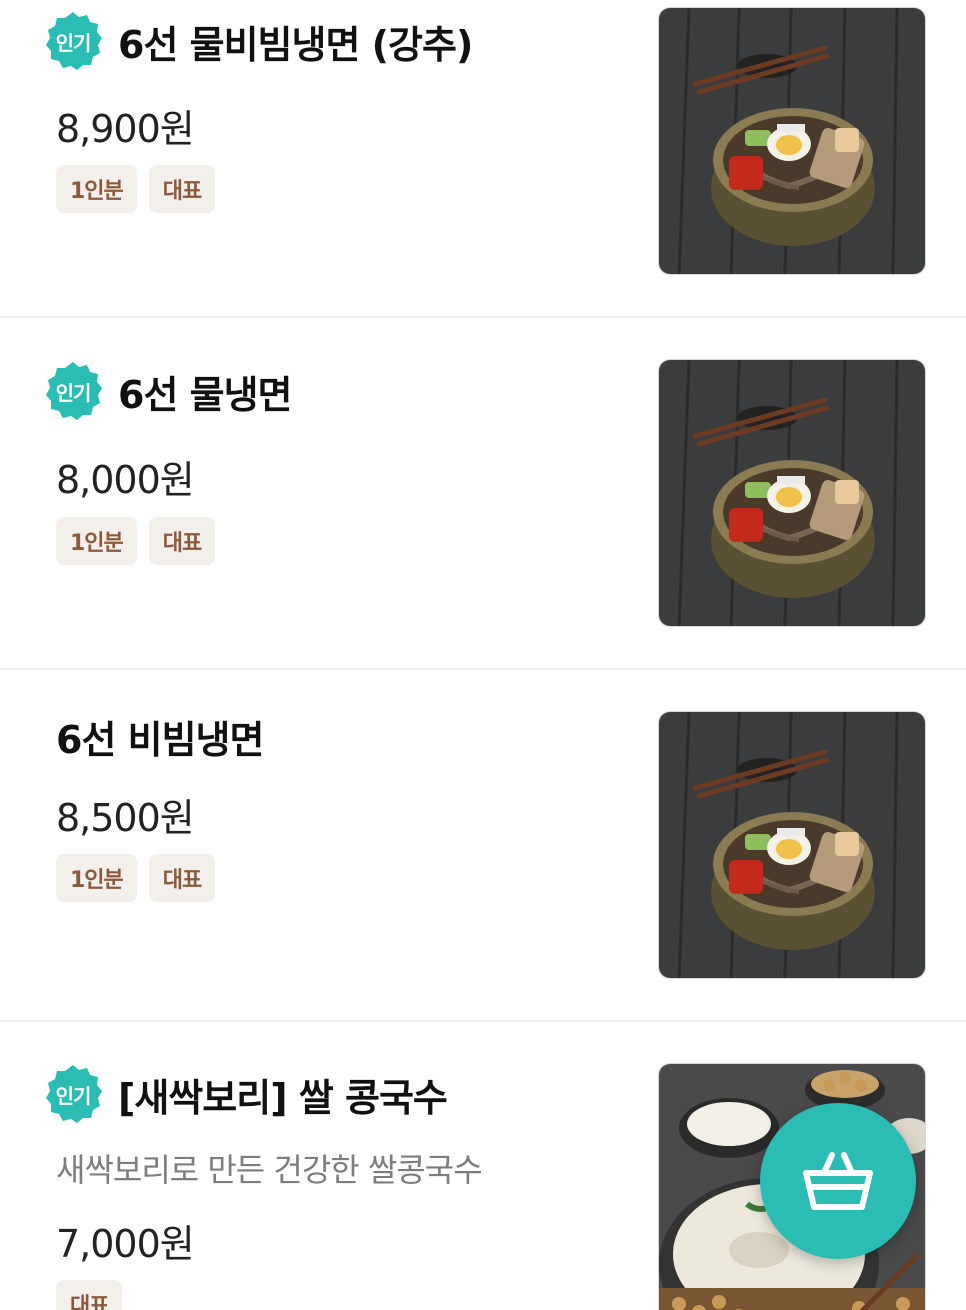 The width and height of the screenshot is (966, 1310). What do you see at coordinates (125, 818) in the screenshot?
I see `menu-item-price: 8,500원` at bounding box center [125, 818].